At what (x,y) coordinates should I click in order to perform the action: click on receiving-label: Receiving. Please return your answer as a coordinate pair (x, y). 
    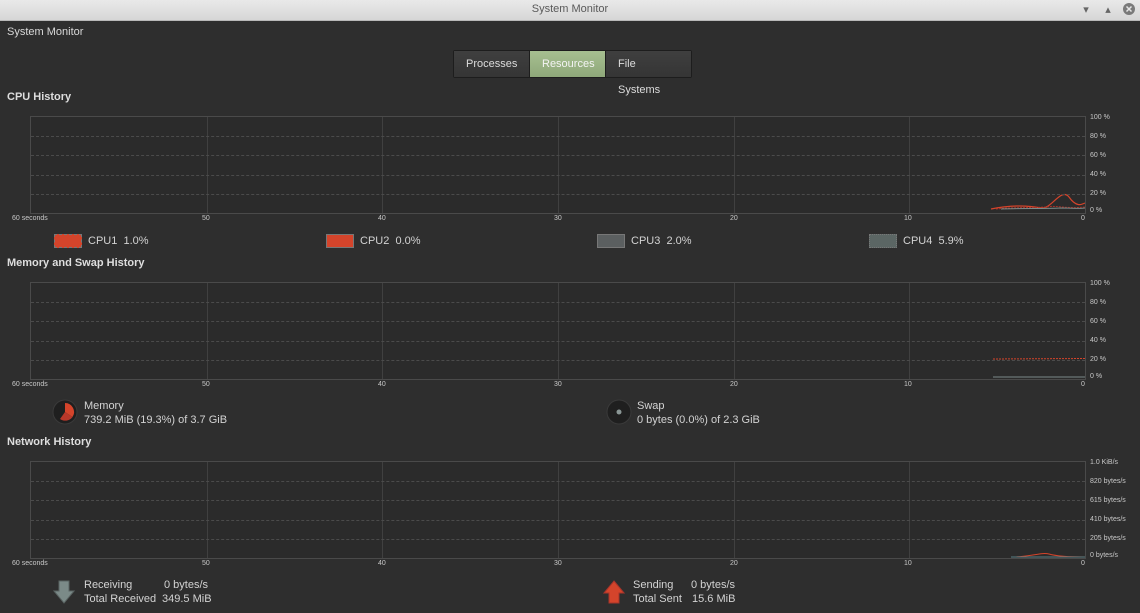
    Looking at the image, I should click on (108, 585).